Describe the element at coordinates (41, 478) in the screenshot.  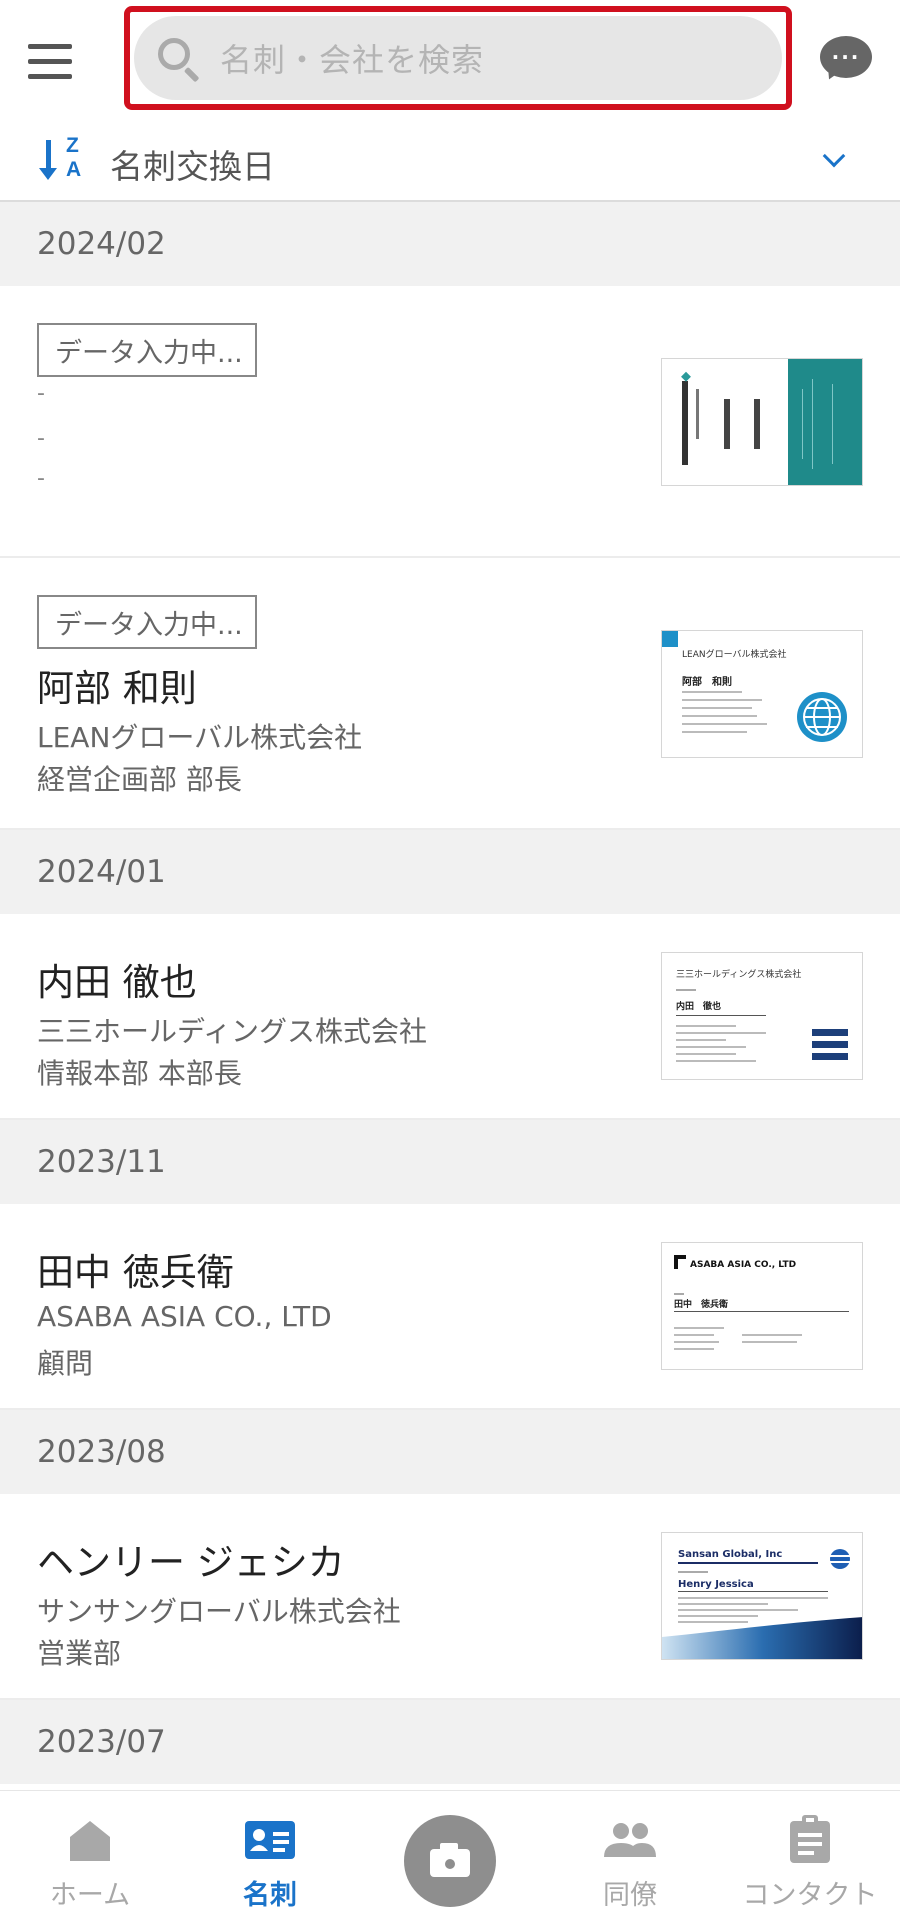
I see `placeholder-dept: -` at that location.